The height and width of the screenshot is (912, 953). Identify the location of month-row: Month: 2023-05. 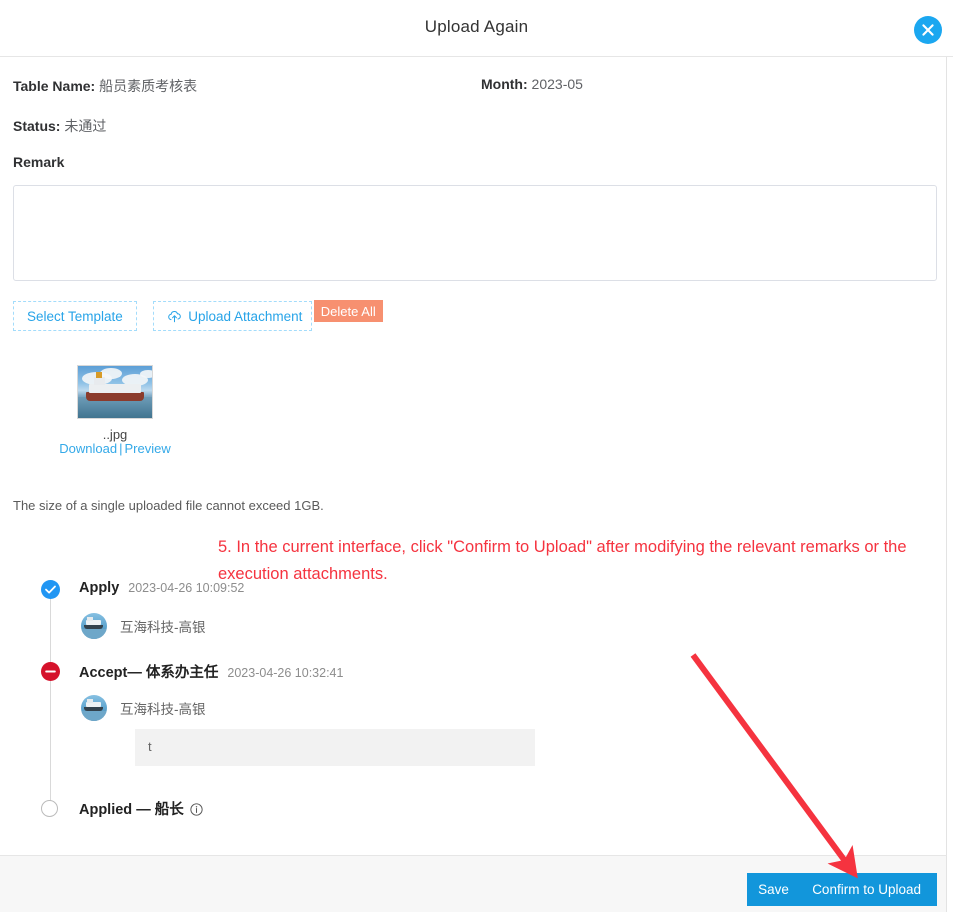
(532, 84).